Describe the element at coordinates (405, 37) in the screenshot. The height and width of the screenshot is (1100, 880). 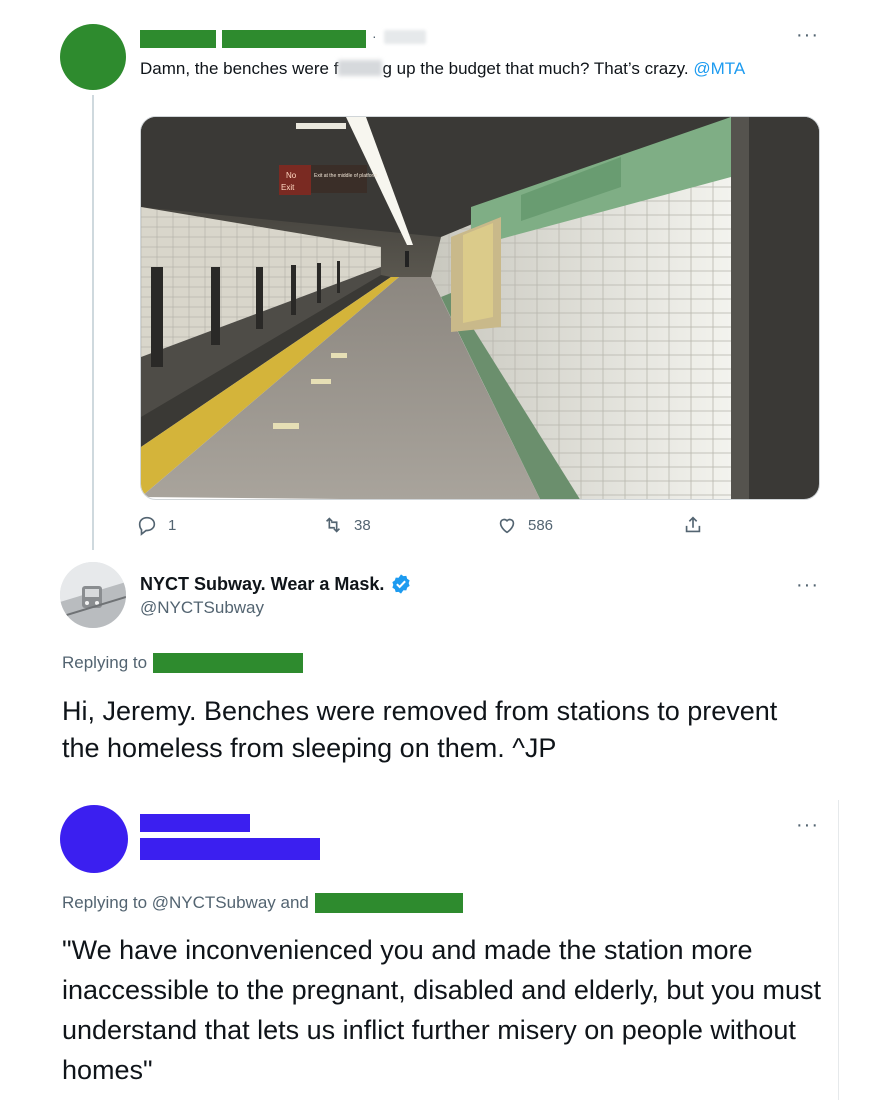
I see `blurred-timestamp` at that location.